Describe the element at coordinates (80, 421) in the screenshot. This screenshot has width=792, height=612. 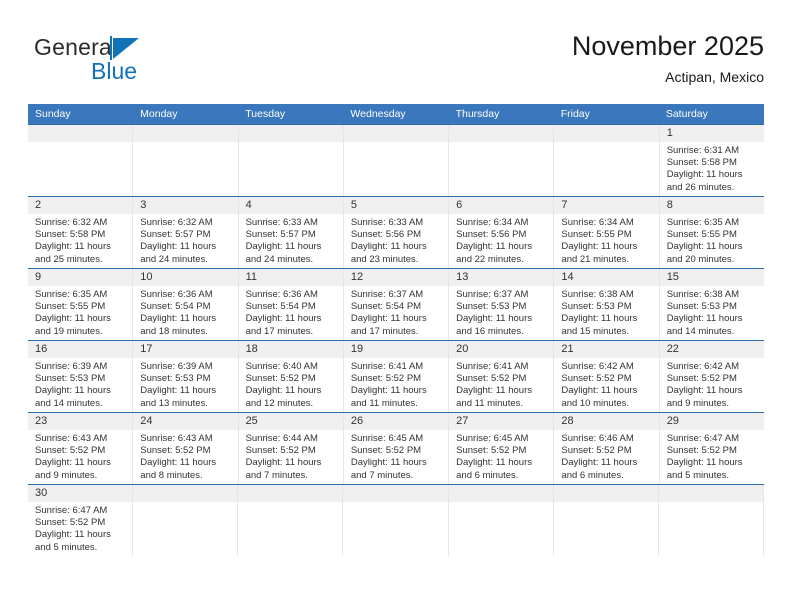
I see `day-number-band: 23` at that location.